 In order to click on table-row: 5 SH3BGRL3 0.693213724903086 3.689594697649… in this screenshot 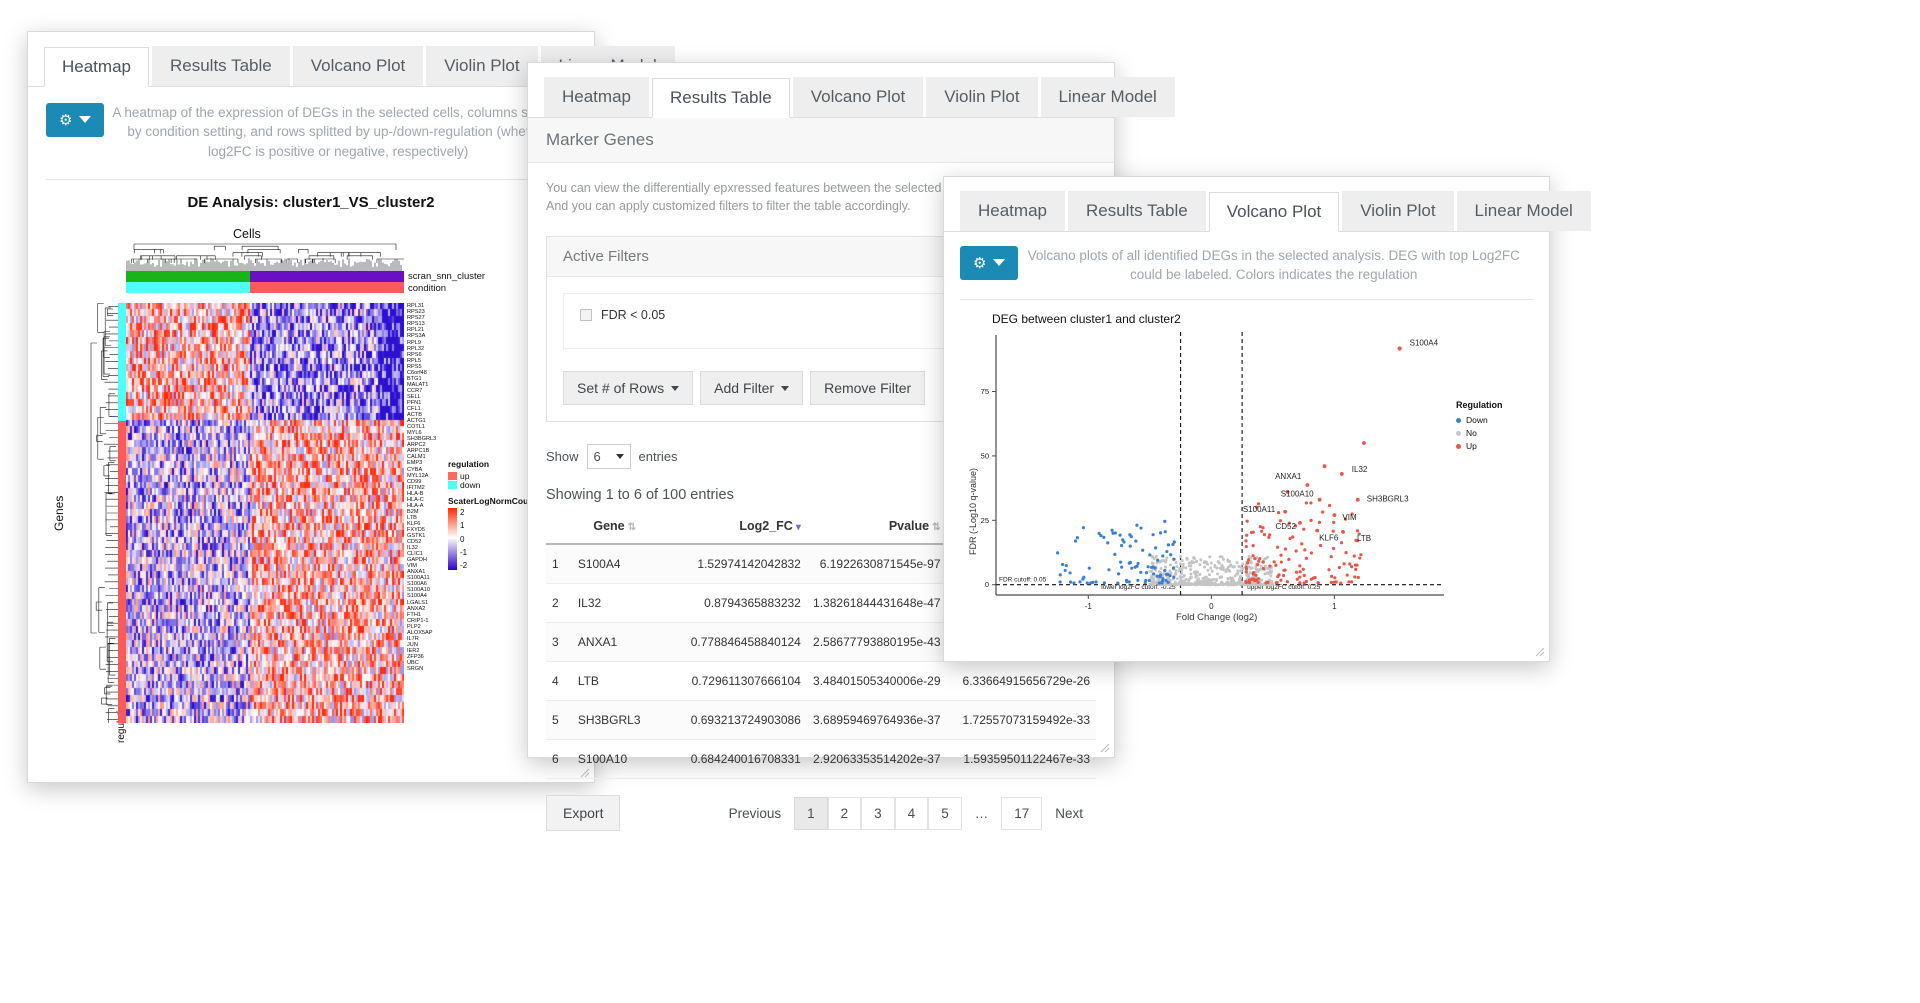, I will do `click(821, 720)`.